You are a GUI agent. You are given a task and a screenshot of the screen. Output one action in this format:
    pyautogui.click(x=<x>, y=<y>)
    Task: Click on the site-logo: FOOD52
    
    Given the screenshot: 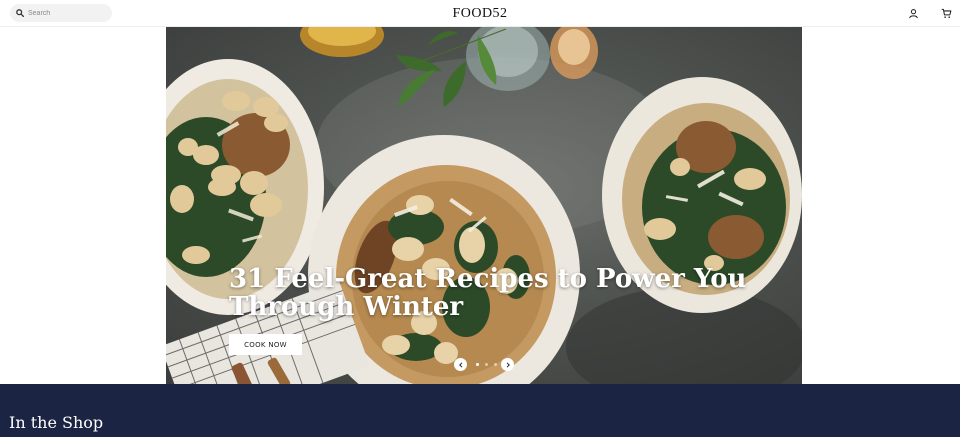 What is the action you would take?
    pyautogui.click(x=479, y=13)
    